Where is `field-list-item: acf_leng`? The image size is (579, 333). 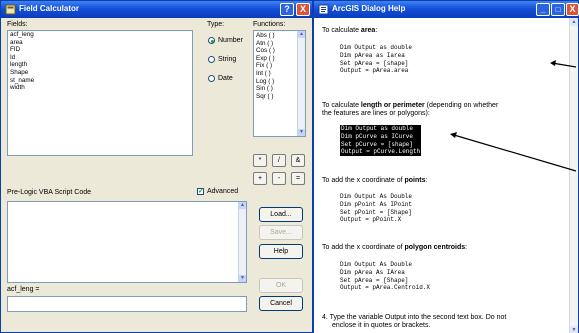 field-list-item: acf_leng is located at coordinates (100, 35).